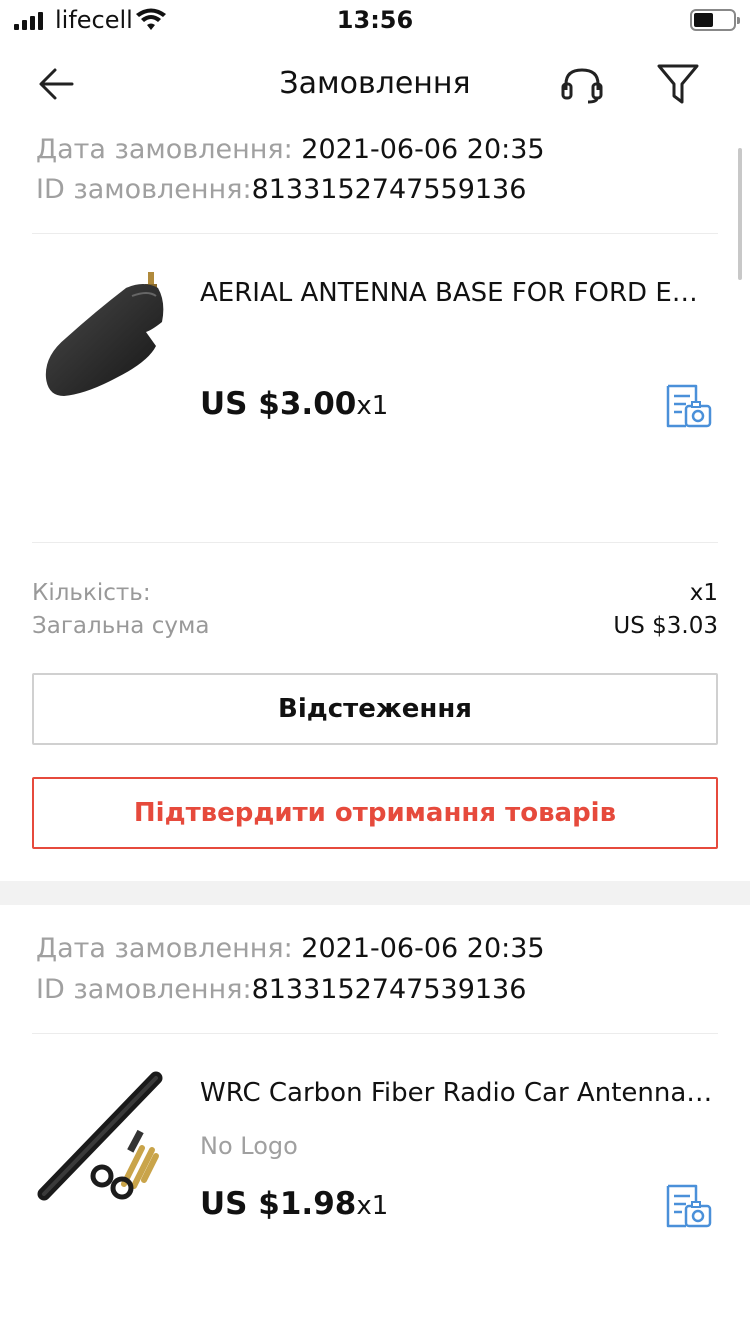 The image size is (750, 1334). What do you see at coordinates (278, 404) in the screenshot?
I see `product-price: US $3.00` at bounding box center [278, 404].